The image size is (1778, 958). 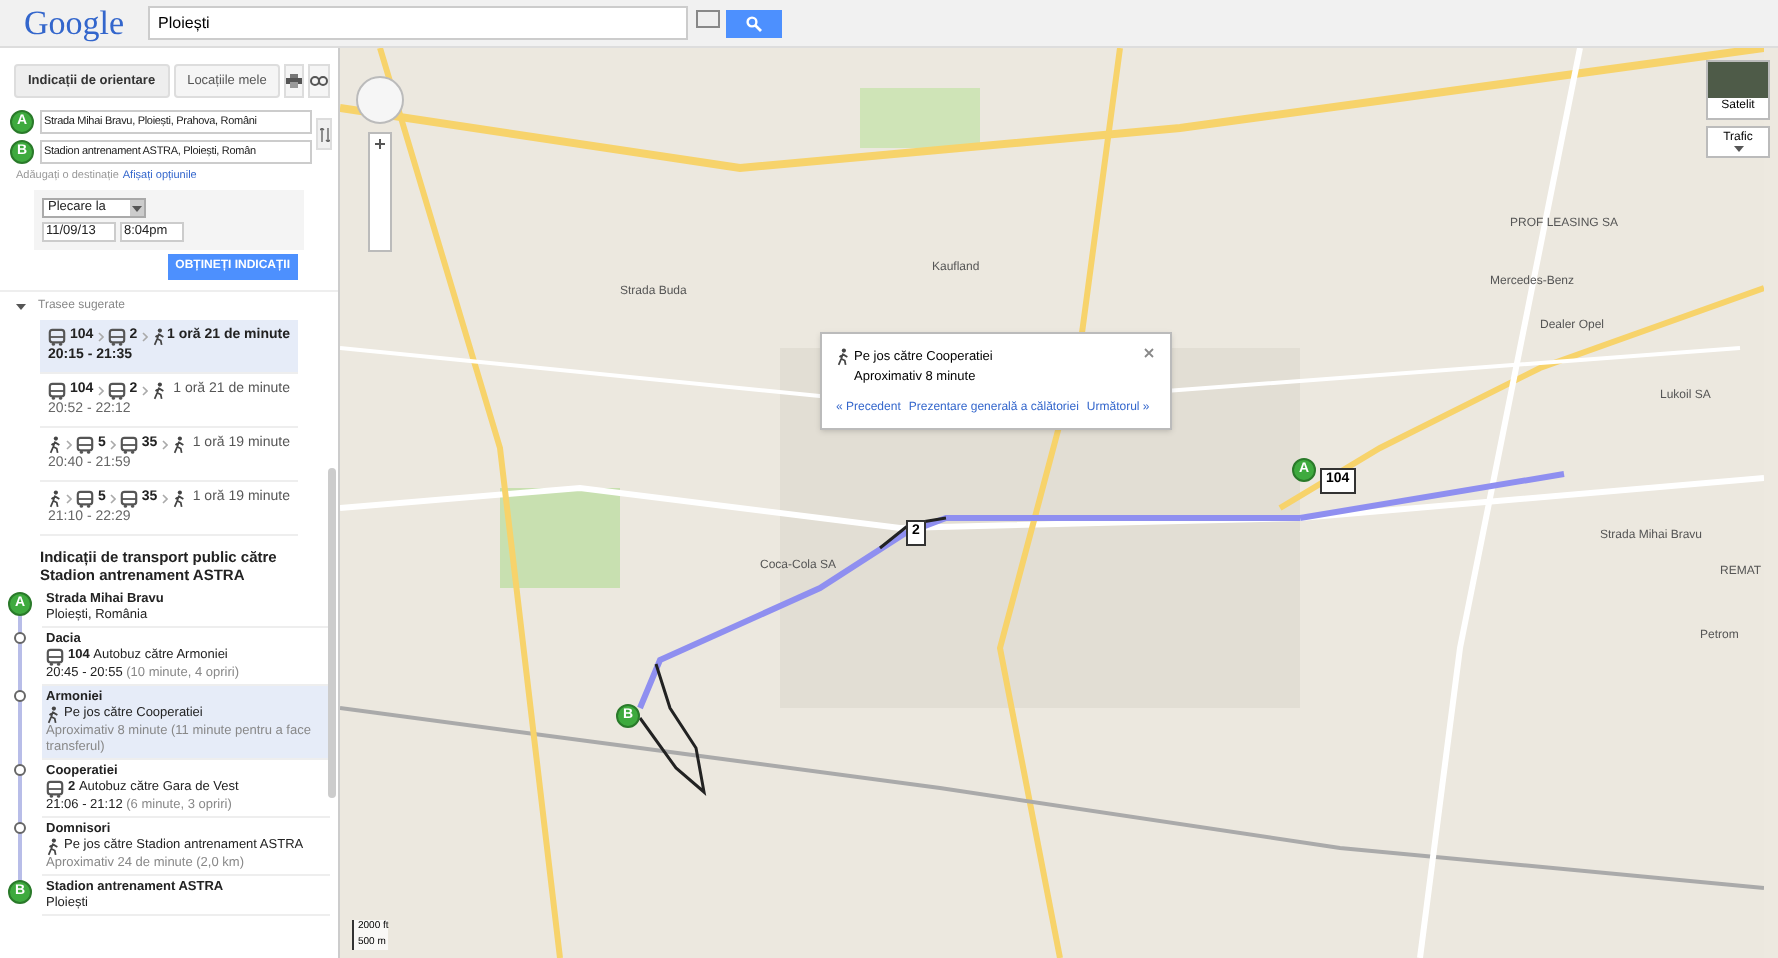 What do you see at coordinates (418, 23) in the screenshot?
I see `search-field: Ploiești` at bounding box center [418, 23].